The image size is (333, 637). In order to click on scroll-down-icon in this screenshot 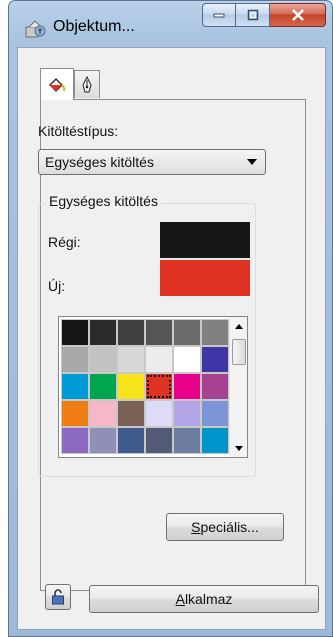, I will do `click(239, 448)`.